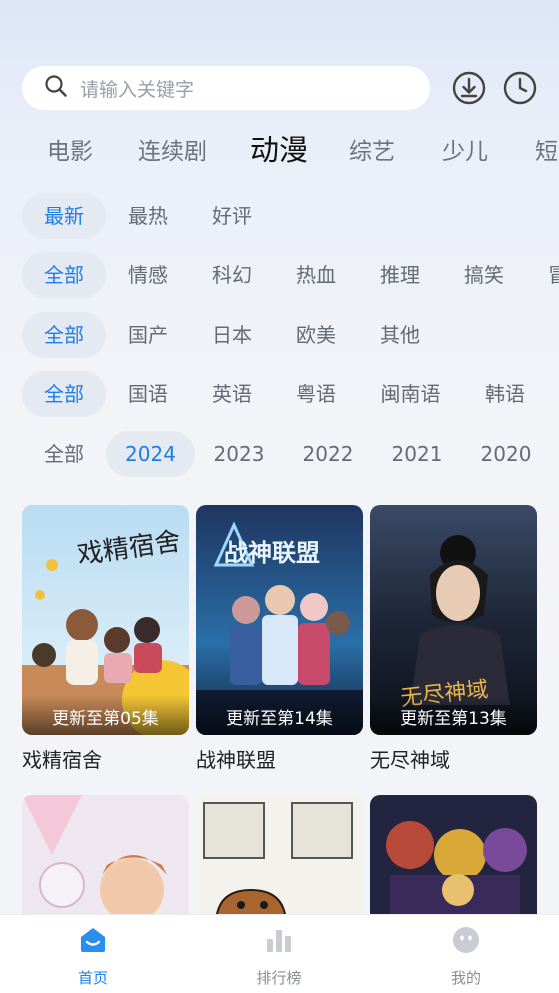  I want to click on filter-chip-genre: 全部, so click(64, 275).